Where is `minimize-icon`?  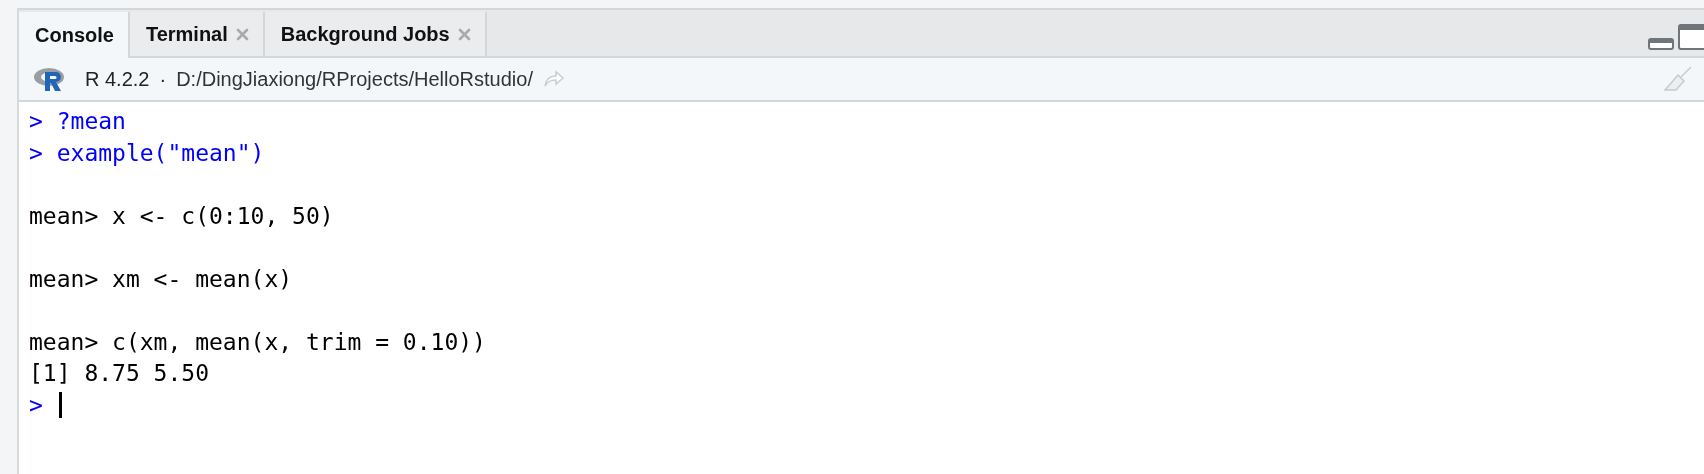
minimize-icon is located at coordinates (1661, 44).